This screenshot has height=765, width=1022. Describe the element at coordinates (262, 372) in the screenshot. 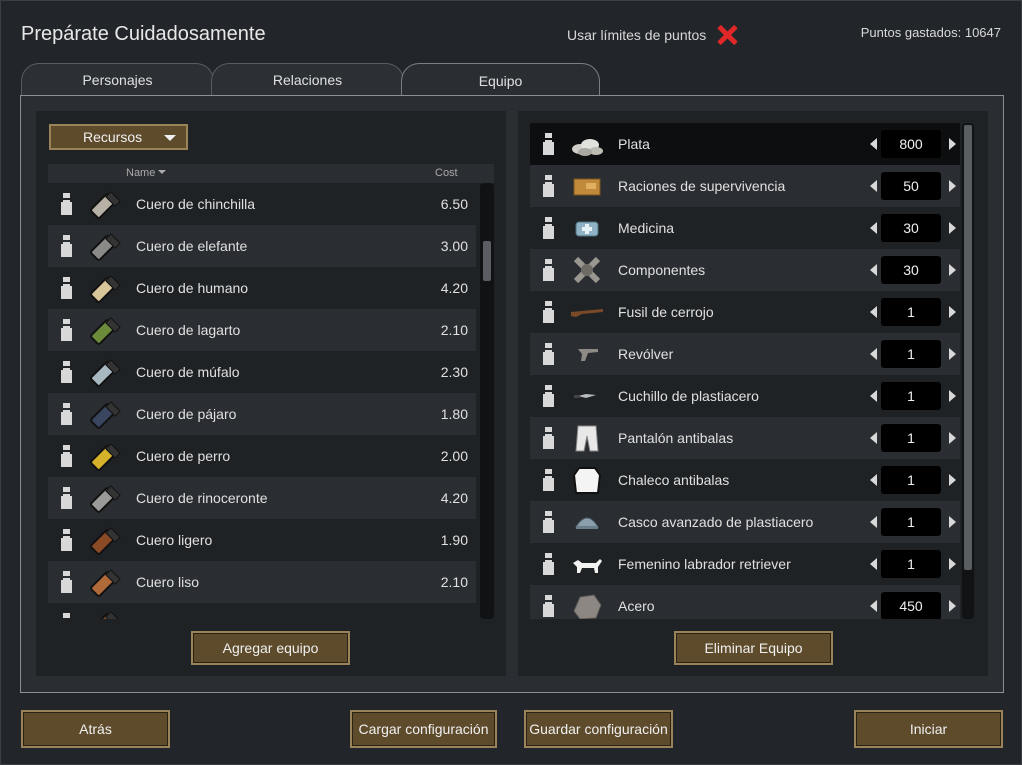

I see `resource-row: Cuero de múfalo 2.30` at that location.